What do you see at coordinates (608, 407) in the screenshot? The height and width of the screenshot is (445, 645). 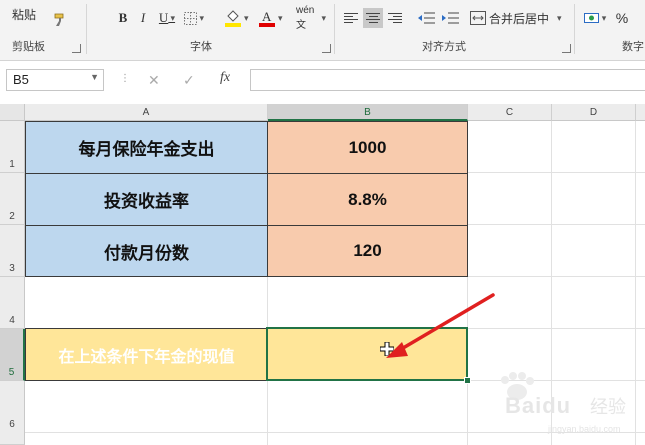 I see `watermark-brand-cn: 经验` at bounding box center [608, 407].